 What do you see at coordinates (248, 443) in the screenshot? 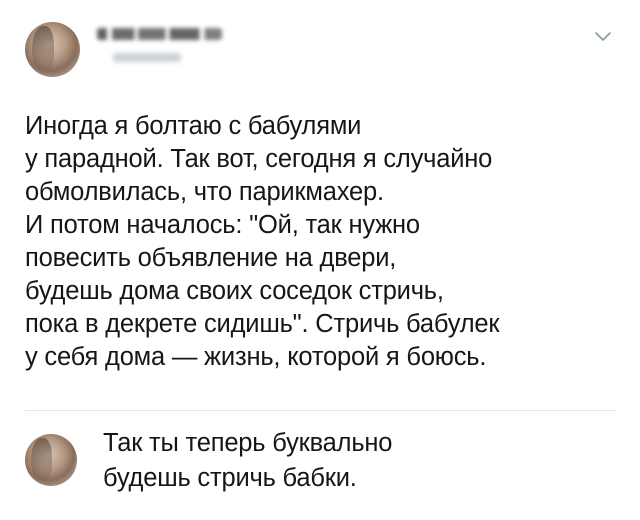
I see `reply-line: Так ты теперь буквально` at bounding box center [248, 443].